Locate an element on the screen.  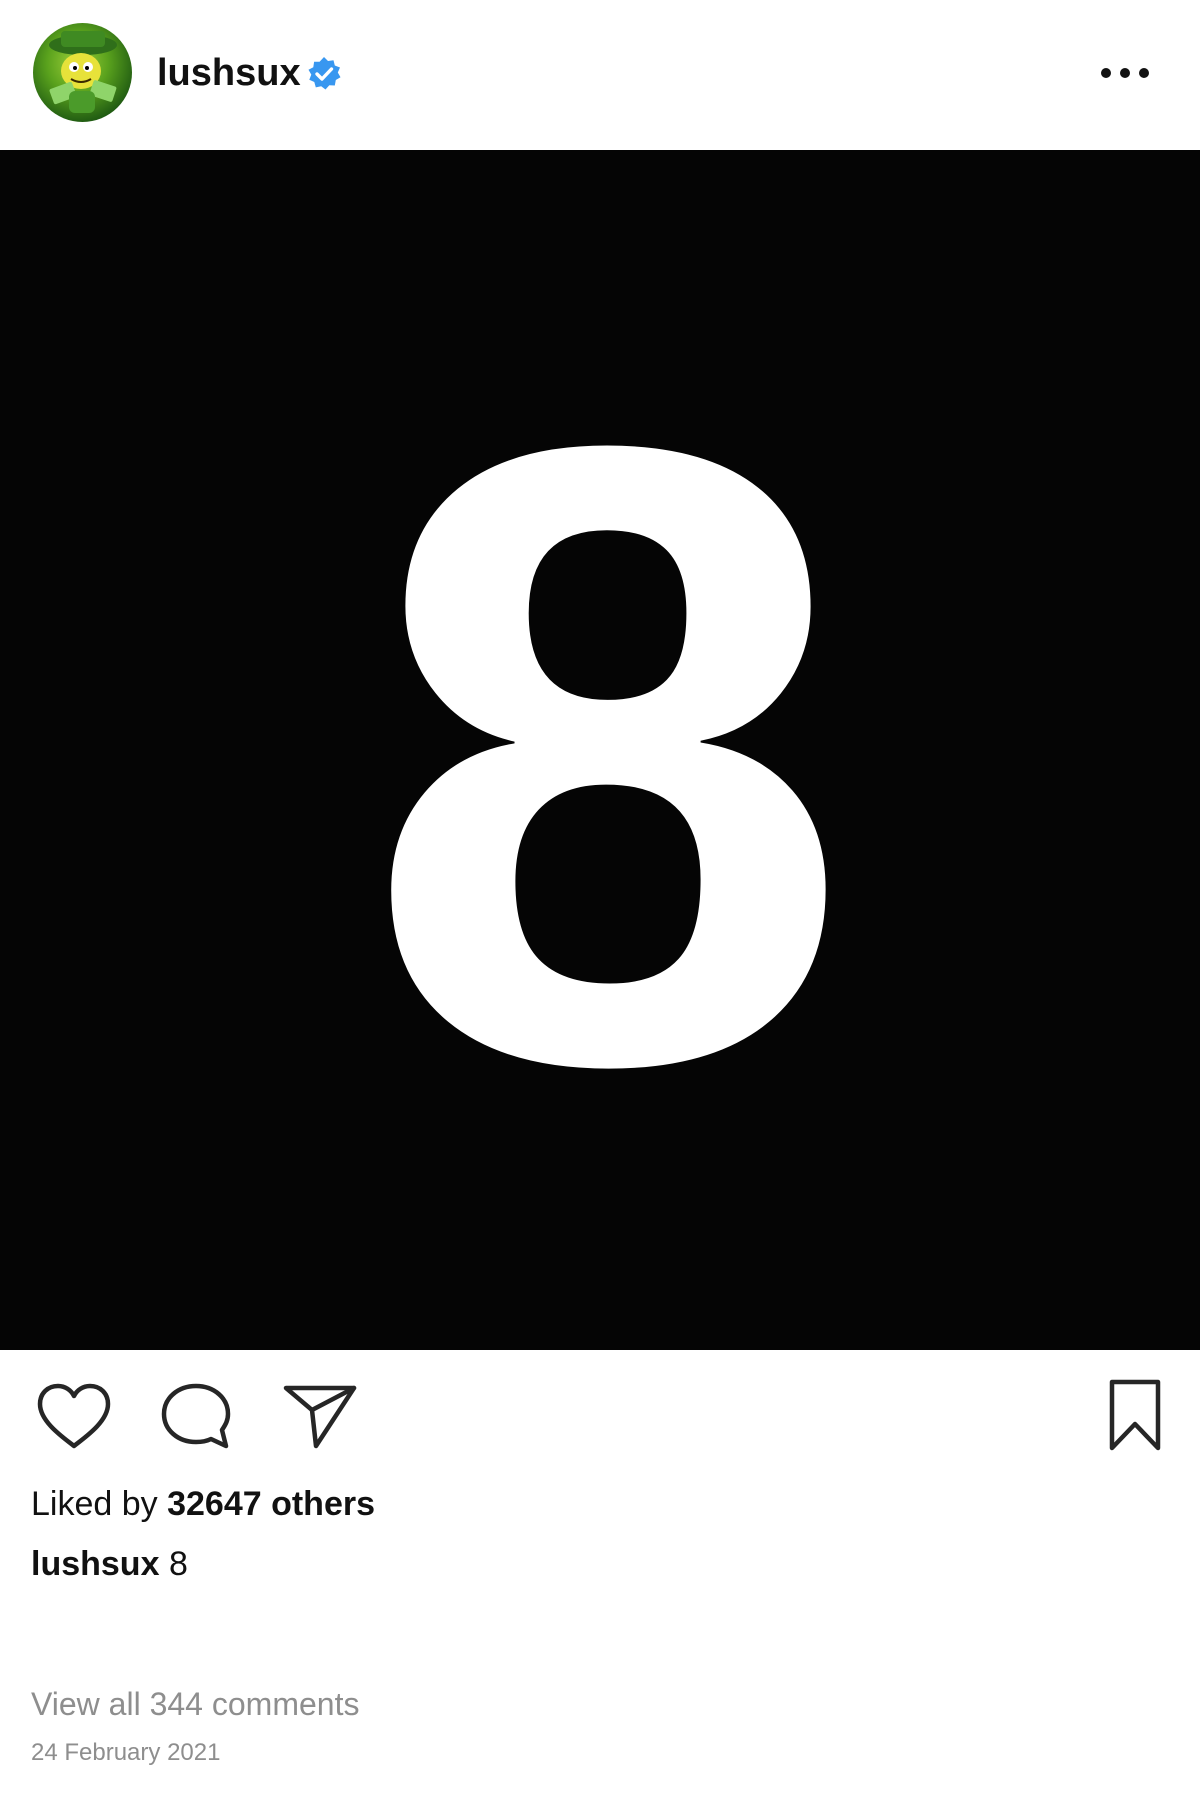
verified-badge-icon is located at coordinates (324, 74).